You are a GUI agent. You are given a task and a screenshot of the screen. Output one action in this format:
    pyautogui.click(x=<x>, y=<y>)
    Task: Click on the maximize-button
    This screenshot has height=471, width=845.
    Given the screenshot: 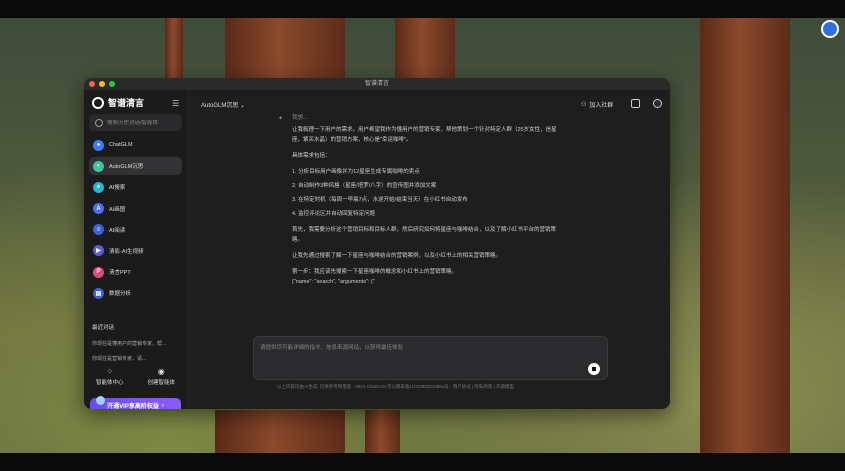 What is the action you would take?
    pyautogui.click(x=112, y=84)
    